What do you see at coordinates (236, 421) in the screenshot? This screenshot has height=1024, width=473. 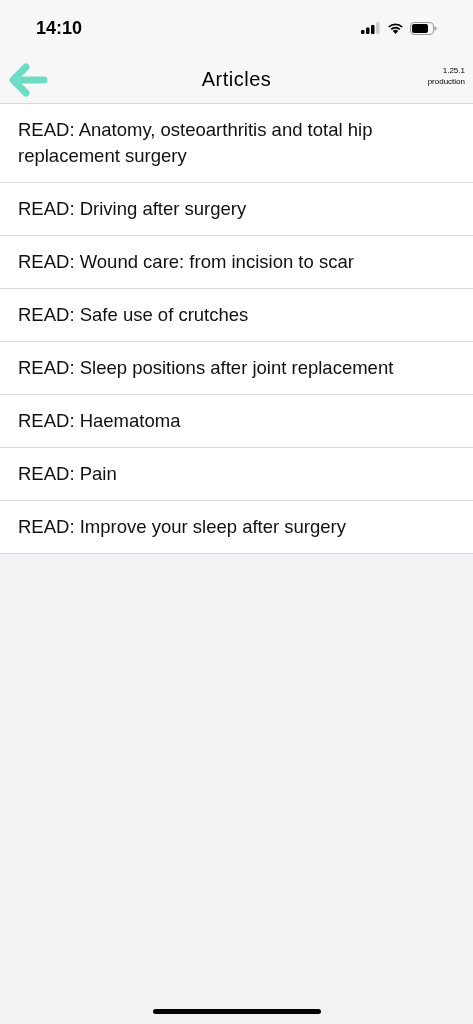 I see `article-item: READ: Haematoma` at bounding box center [236, 421].